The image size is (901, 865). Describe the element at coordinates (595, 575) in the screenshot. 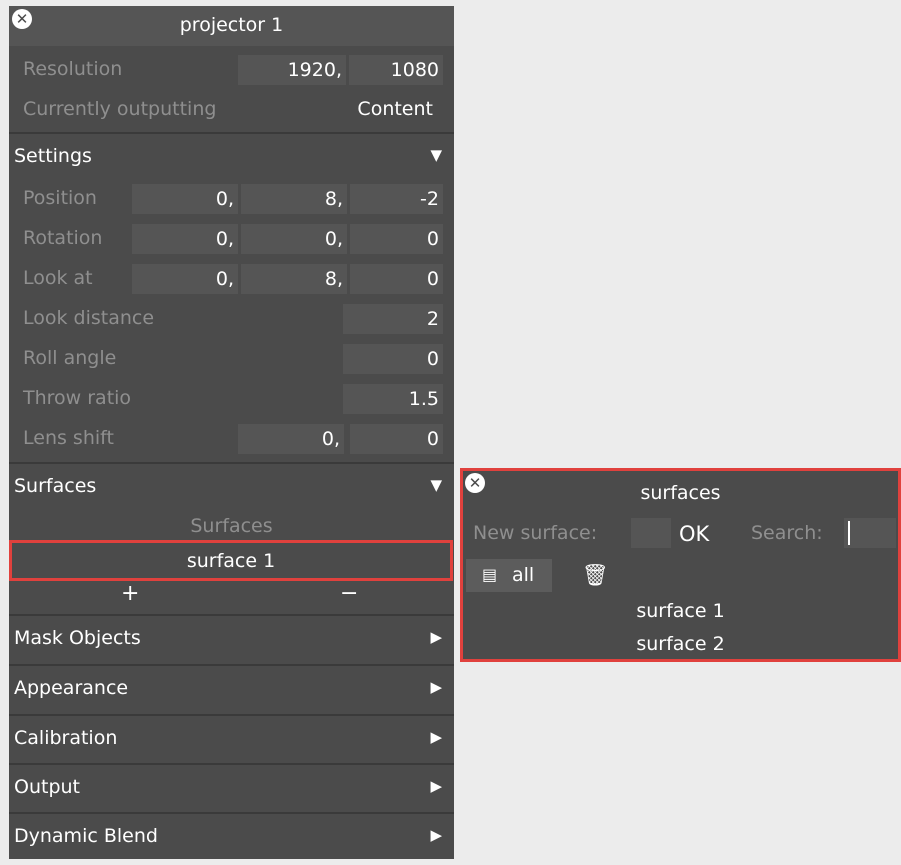

I see `trash-icon: 🗑` at that location.